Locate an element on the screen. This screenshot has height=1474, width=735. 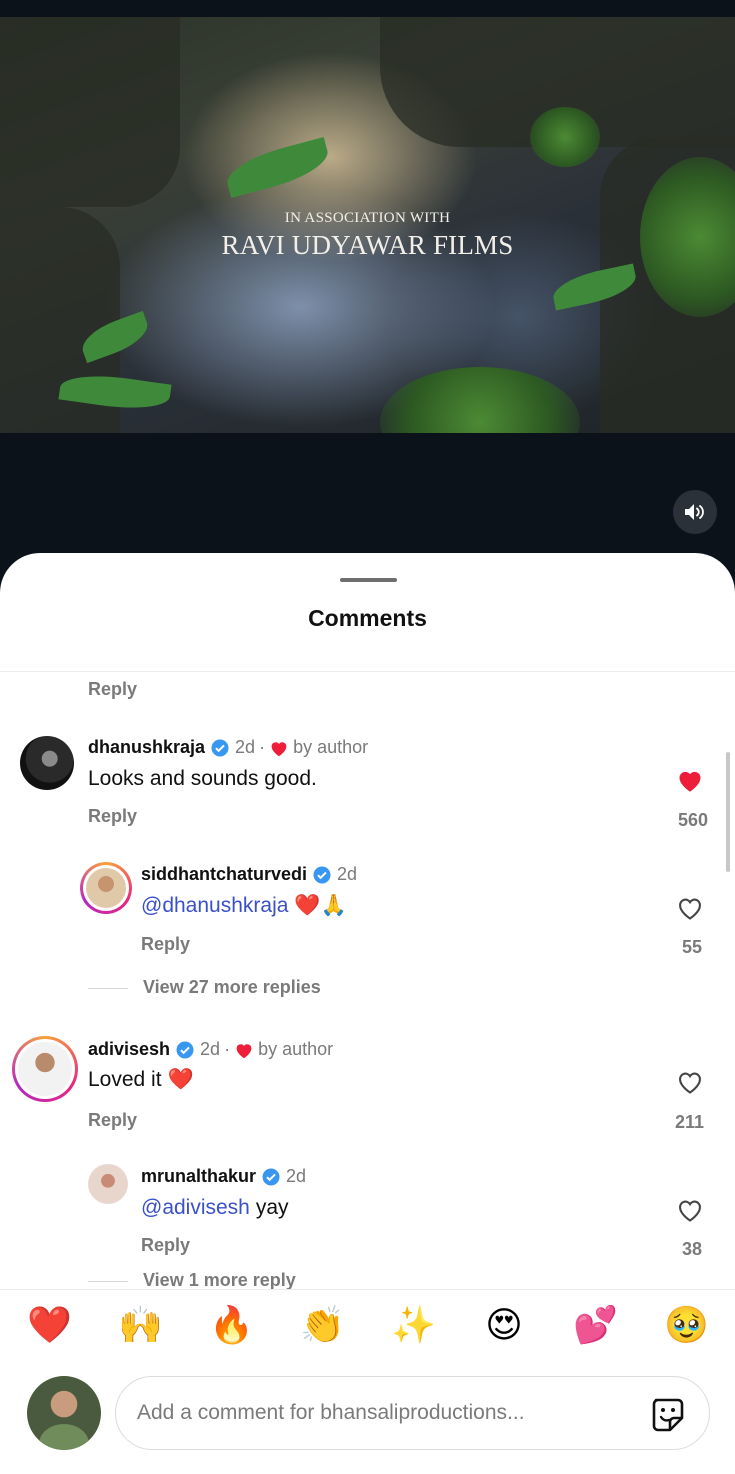
mention-link: @adivisesh is located at coordinates (195, 1208).